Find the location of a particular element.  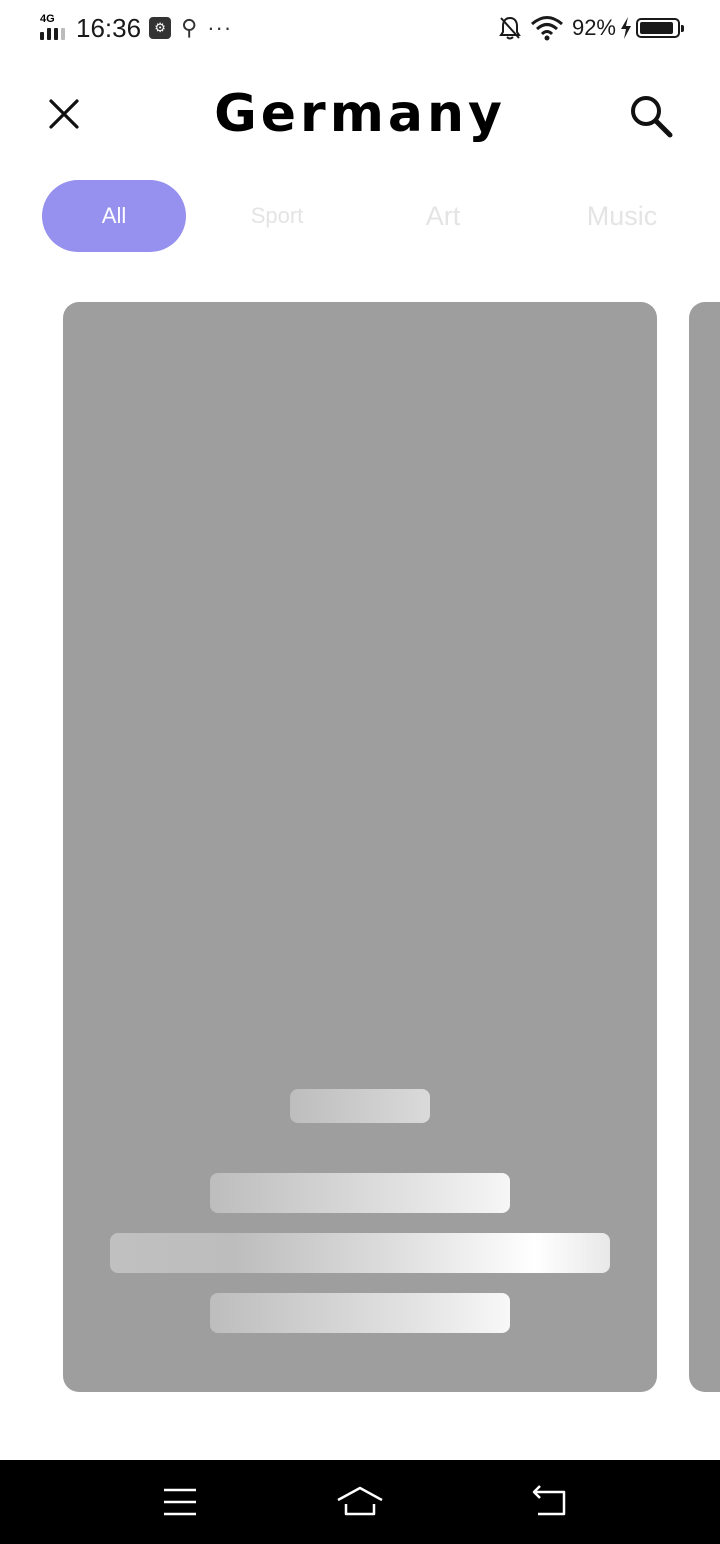

usb-icon: ⚲ is located at coordinates (189, 27).